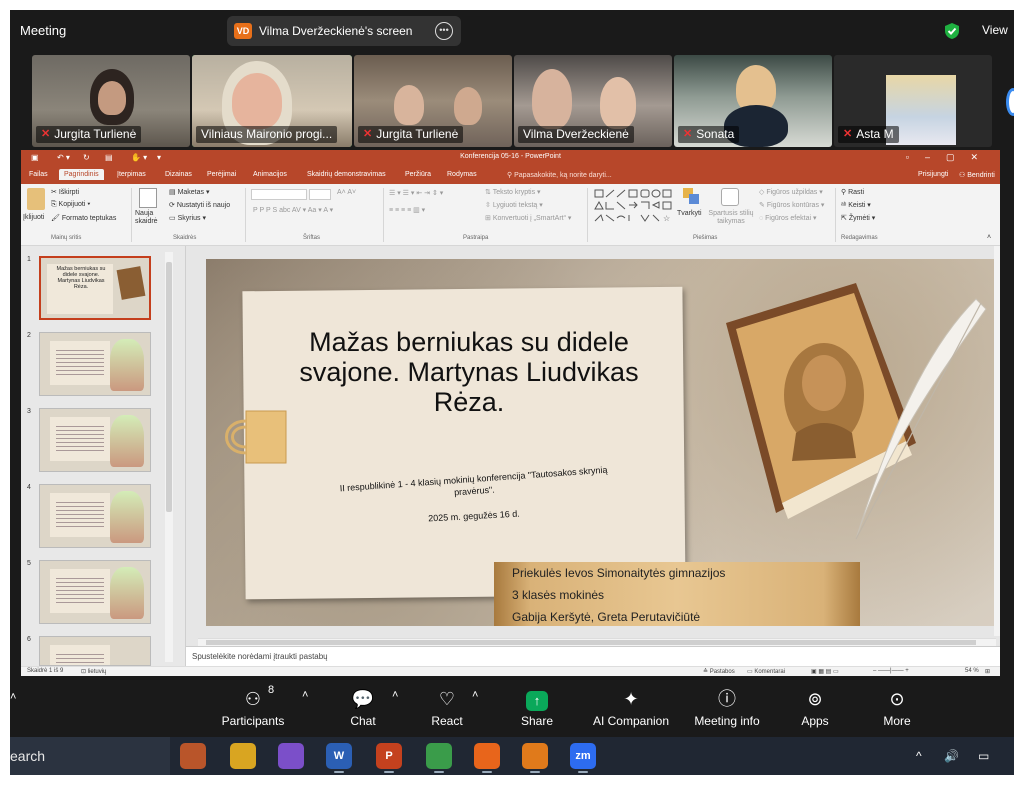 This screenshot has height=785, width=1024. Describe the element at coordinates (148, 198) in the screenshot. I see `new-slide-icon` at that location.